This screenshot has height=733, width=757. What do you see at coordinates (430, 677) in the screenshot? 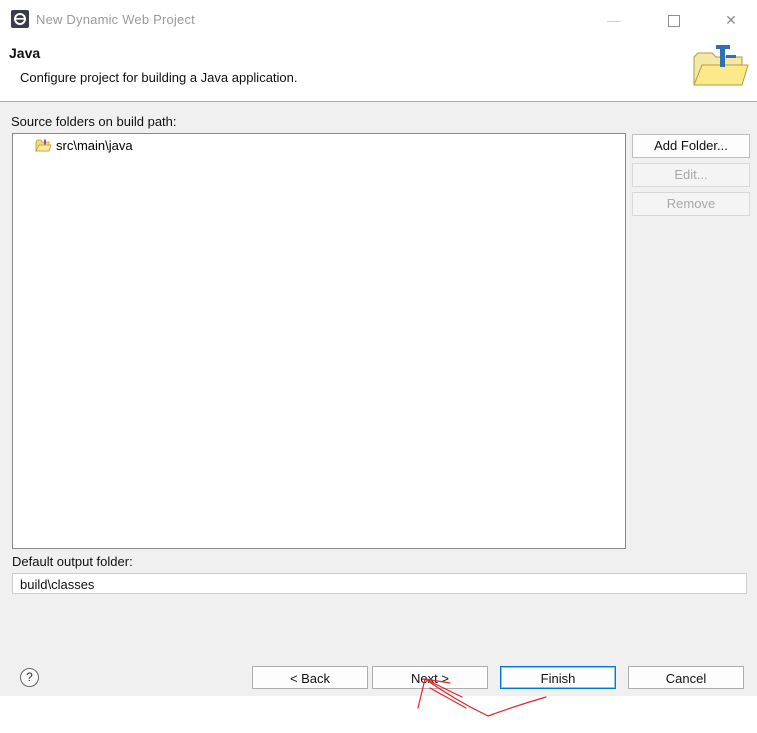
I see `next-button: Next >` at bounding box center [430, 677].